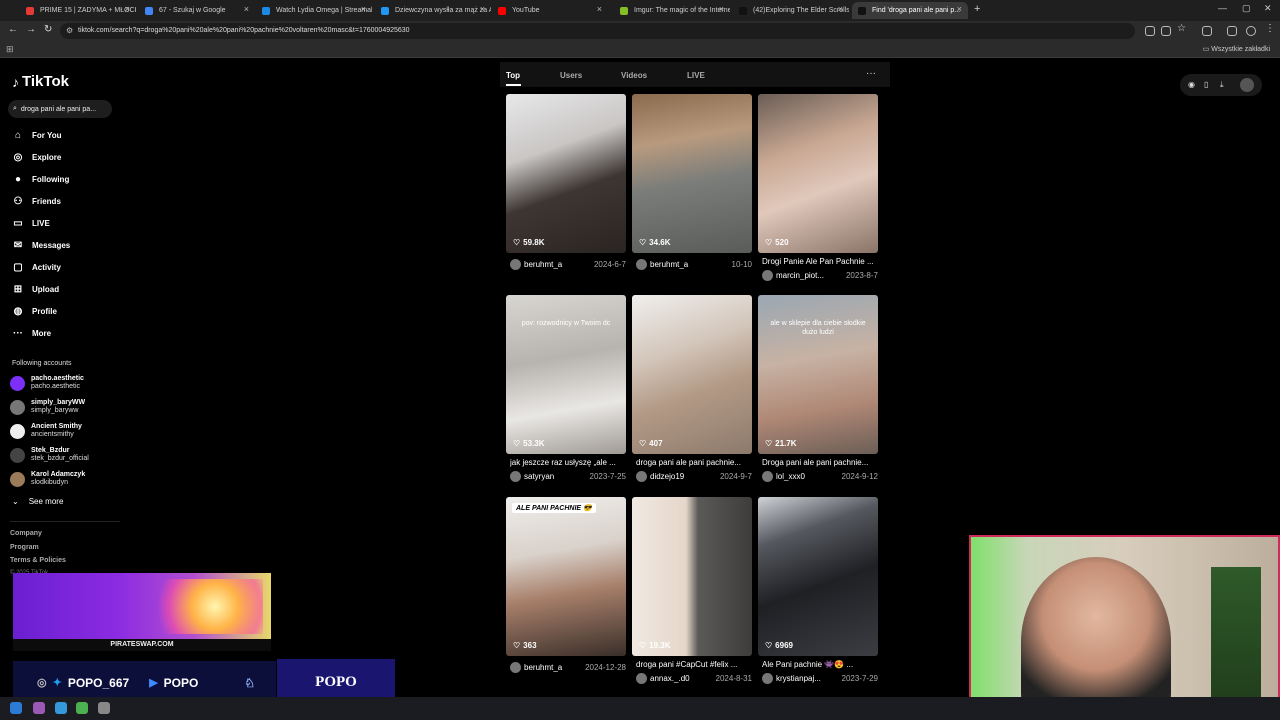  What do you see at coordinates (38, 560) in the screenshot?
I see `footer-terms-link: Terms & Policies` at bounding box center [38, 560].